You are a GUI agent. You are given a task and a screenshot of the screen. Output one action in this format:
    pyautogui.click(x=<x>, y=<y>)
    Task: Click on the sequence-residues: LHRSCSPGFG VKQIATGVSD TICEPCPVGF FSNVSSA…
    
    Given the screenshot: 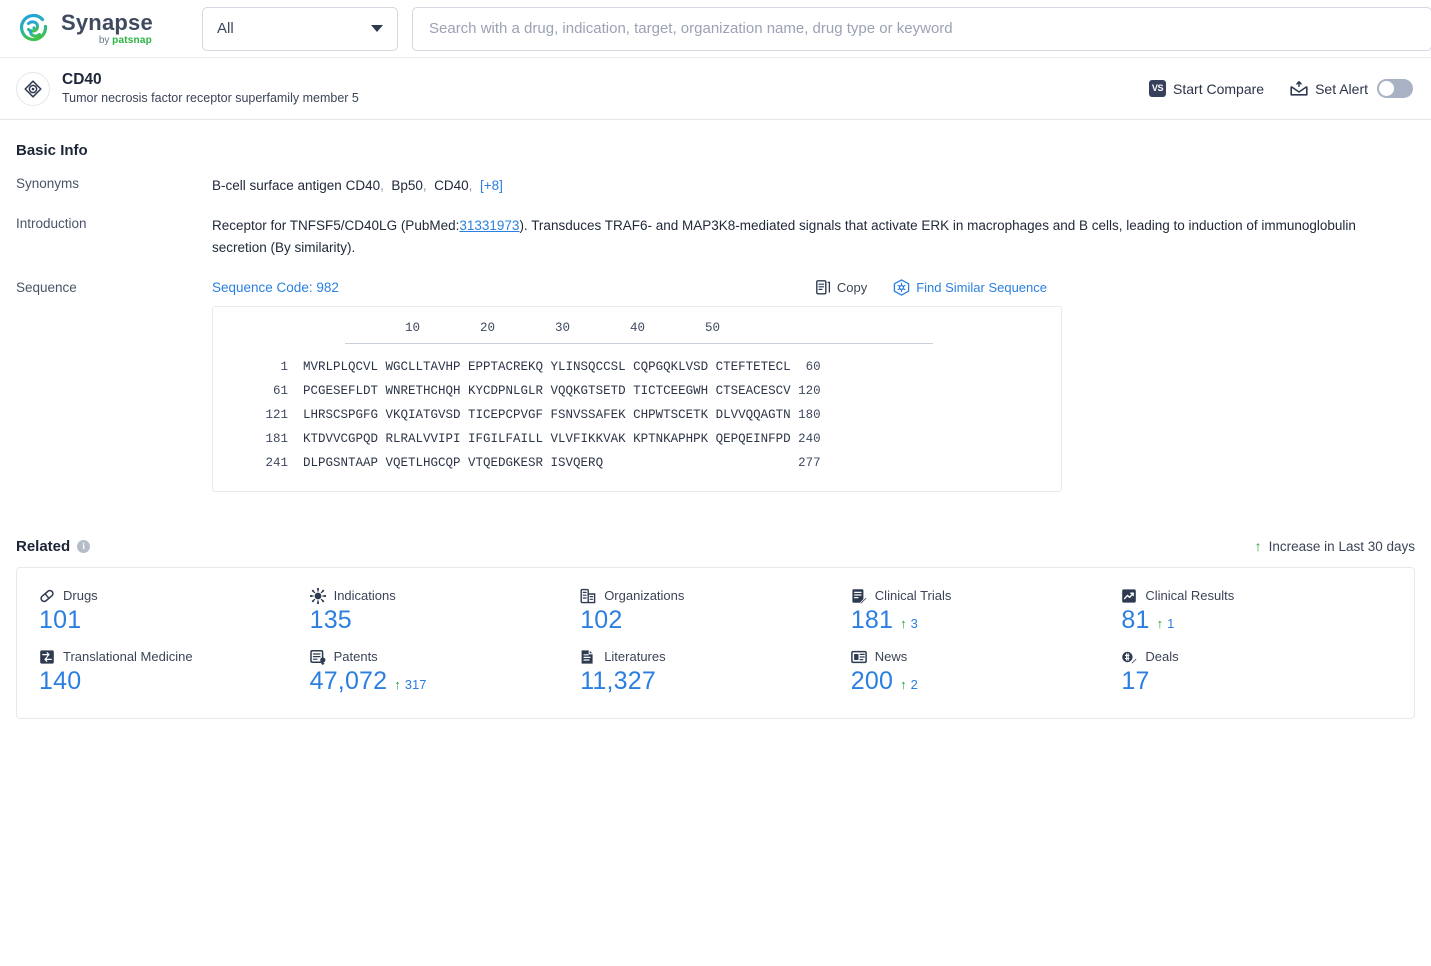 What is the action you would take?
    pyautogui.click(x=547, y=414)
    